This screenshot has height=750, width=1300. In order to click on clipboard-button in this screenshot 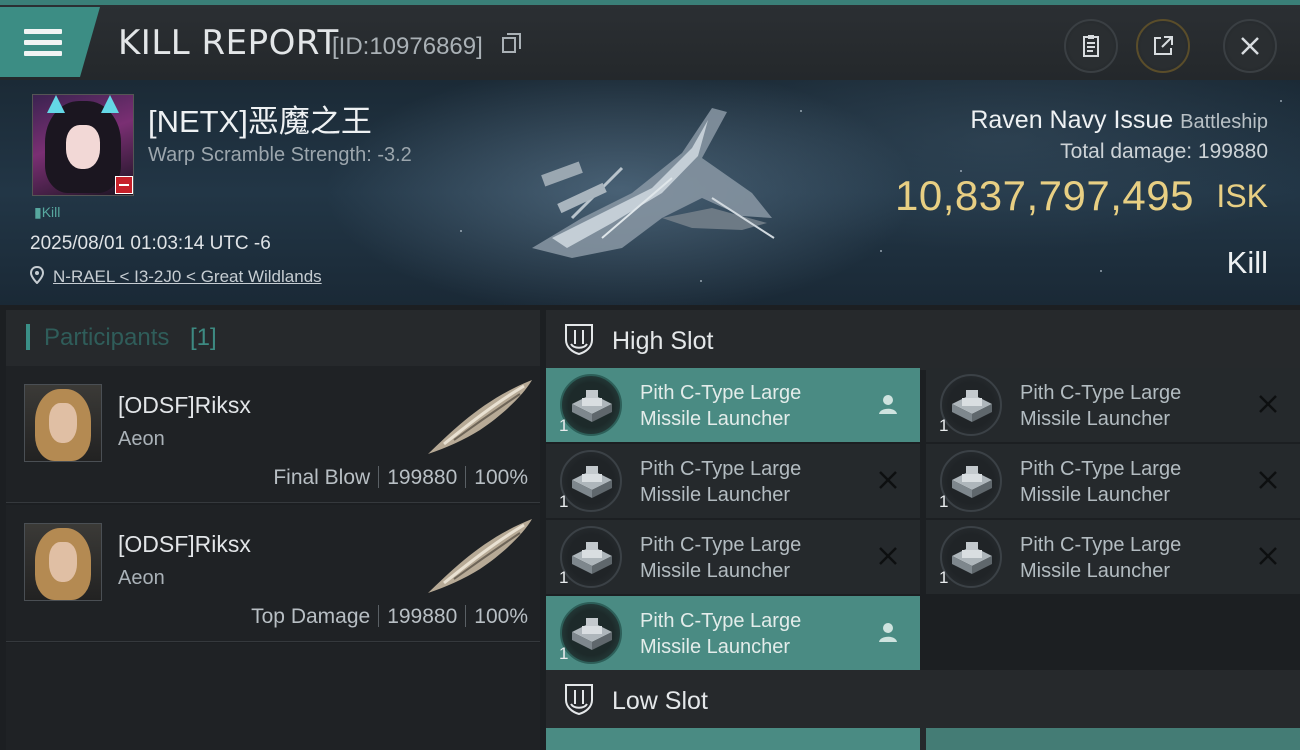, I will do `click(1091, 46)`.